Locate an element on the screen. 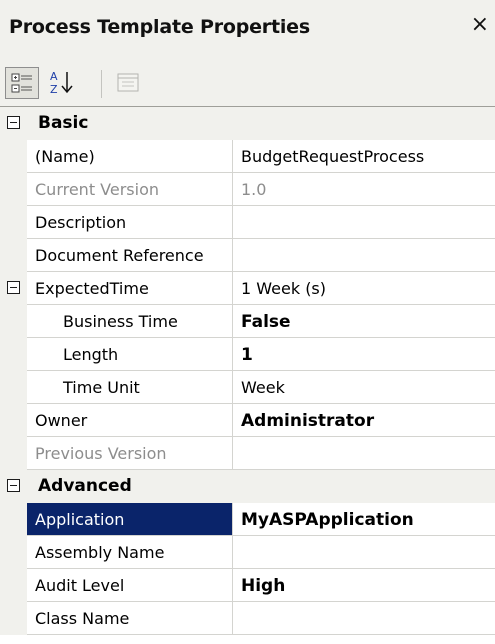 The width and height of the screenshot is (495, 644). property-name-cell: Business Time is located at coordinates (130, 321).